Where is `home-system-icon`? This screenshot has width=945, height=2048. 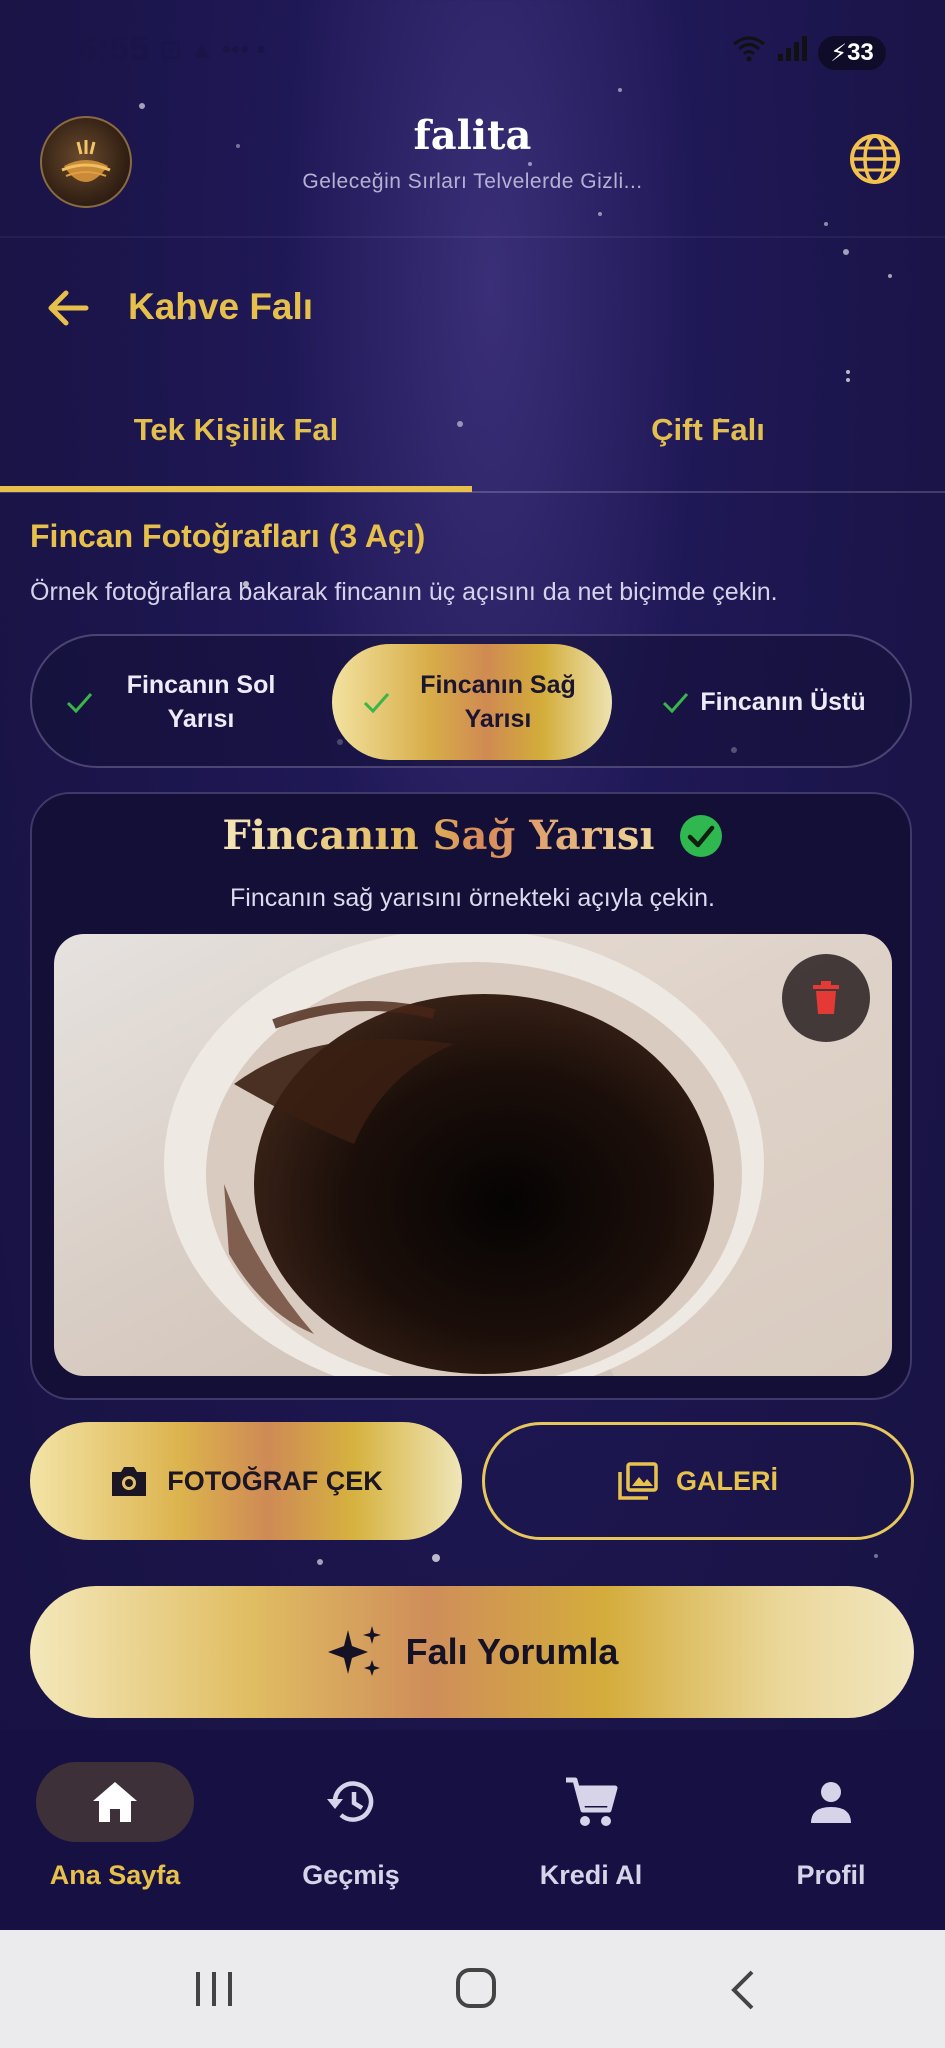
home-system-icon is located at coordinates (476, 1988).